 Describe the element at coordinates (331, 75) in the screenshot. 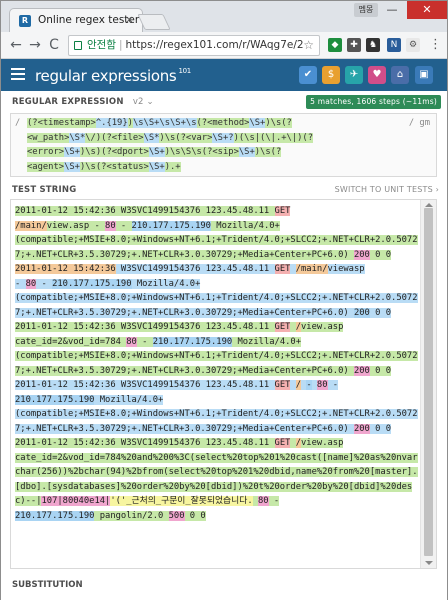

I see `donate-icon: $` at that location.